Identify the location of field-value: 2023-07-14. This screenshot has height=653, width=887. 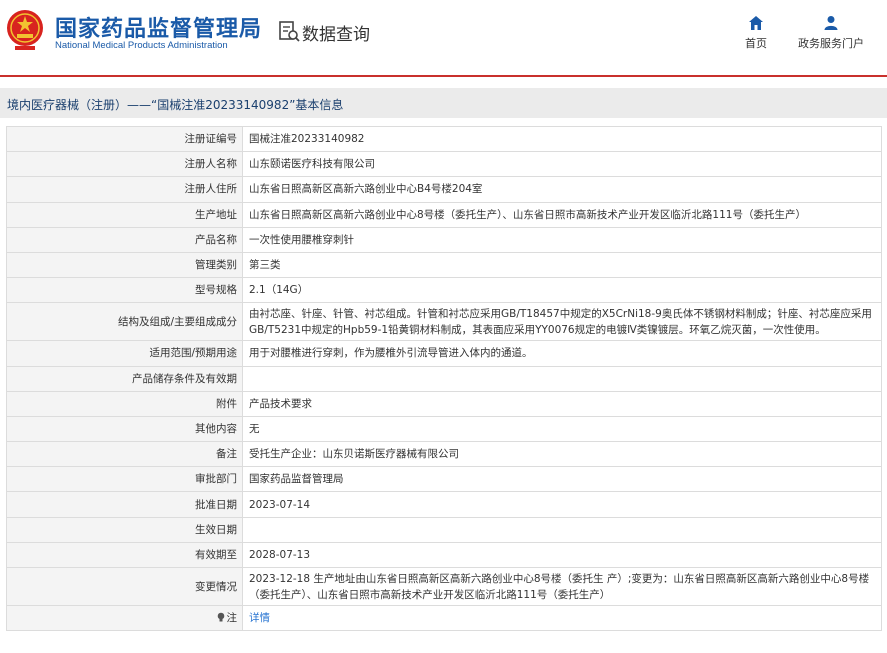
(562, 504).